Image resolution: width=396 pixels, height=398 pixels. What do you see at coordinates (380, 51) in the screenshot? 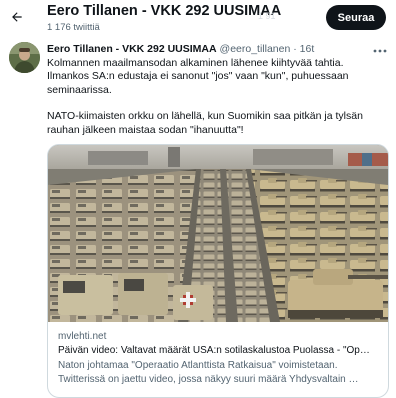
I see `more-horizontal-icon` at bounding box center [380, 51].